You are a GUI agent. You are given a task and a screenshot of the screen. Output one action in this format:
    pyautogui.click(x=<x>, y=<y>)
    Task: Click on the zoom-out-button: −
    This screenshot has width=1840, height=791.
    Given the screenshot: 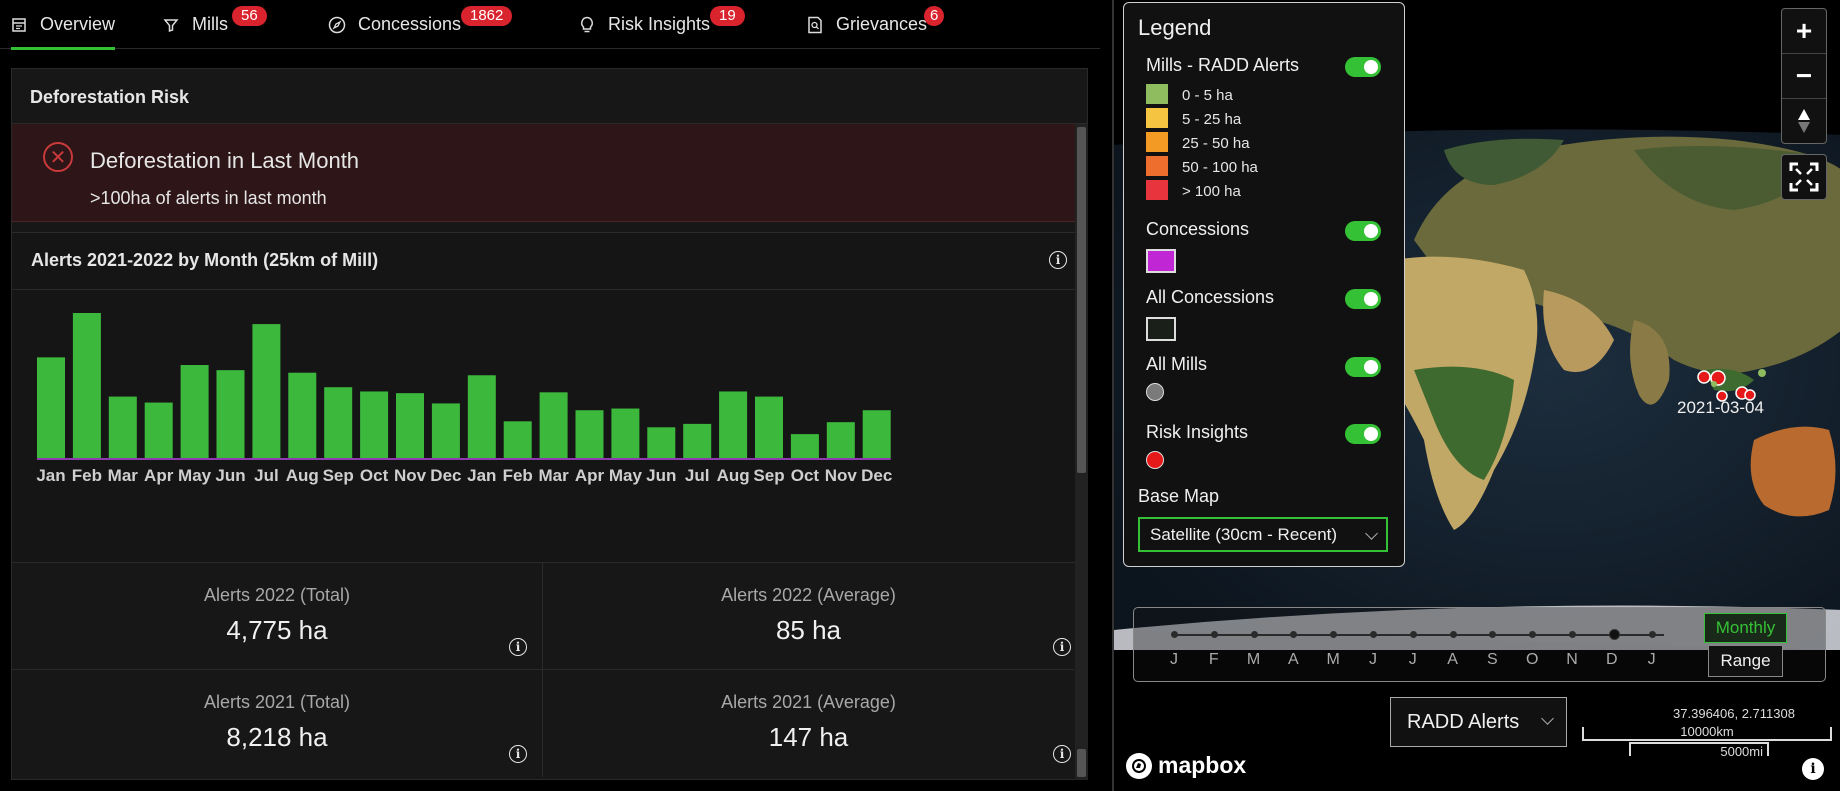 What is the action you would take?
    pyautogui.click(x=1804, y=76)
    